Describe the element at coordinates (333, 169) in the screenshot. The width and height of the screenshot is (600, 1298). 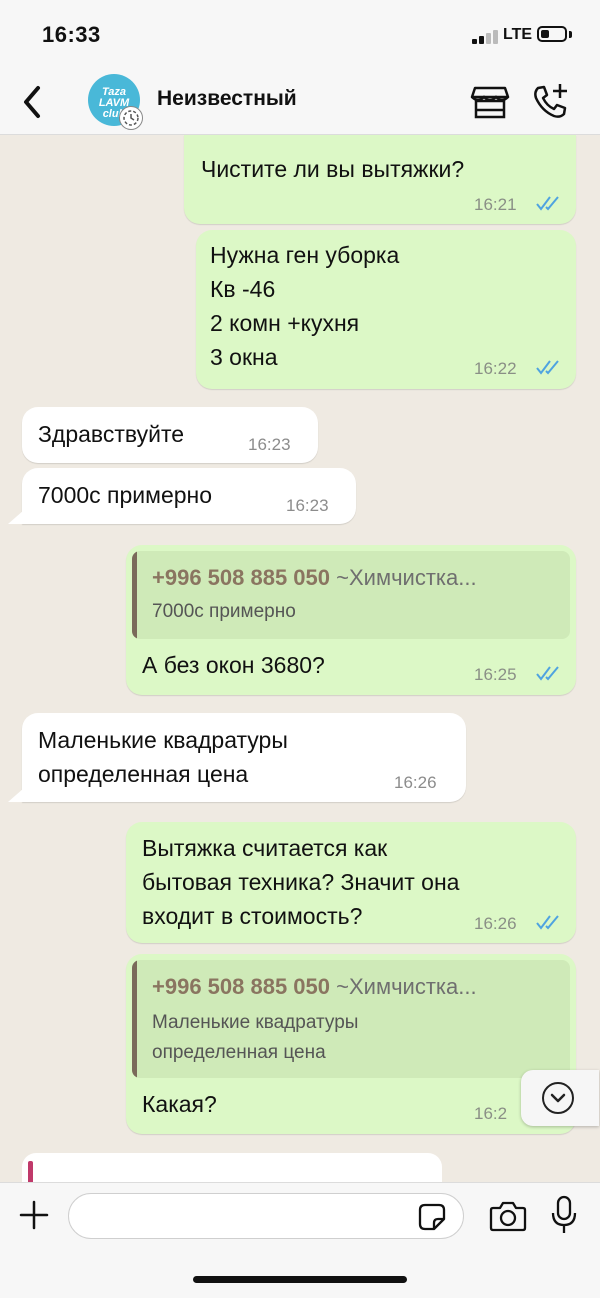
I see `message-text: Чистите ли вы вытяжки?` at that location.